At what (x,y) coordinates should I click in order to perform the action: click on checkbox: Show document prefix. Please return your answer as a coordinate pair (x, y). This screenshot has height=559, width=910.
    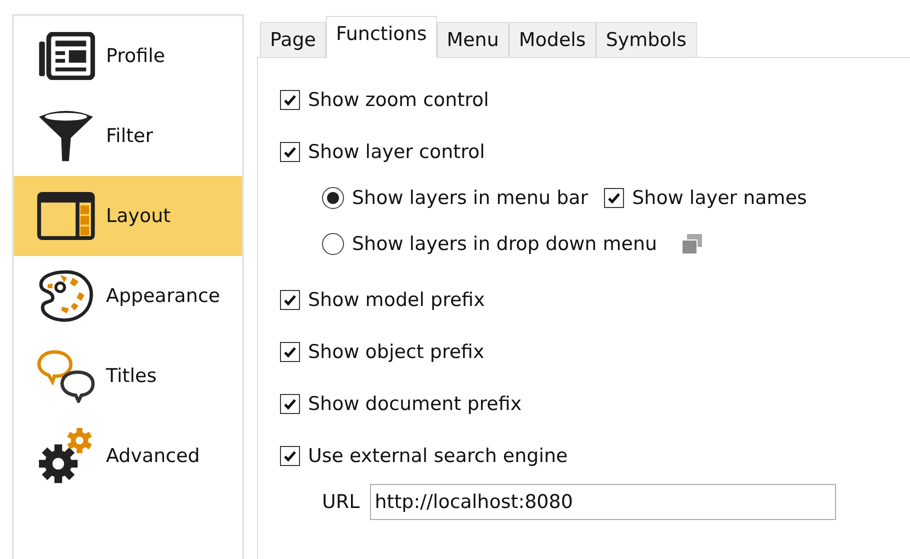
    Looking at the image, I should click on (401, 404).